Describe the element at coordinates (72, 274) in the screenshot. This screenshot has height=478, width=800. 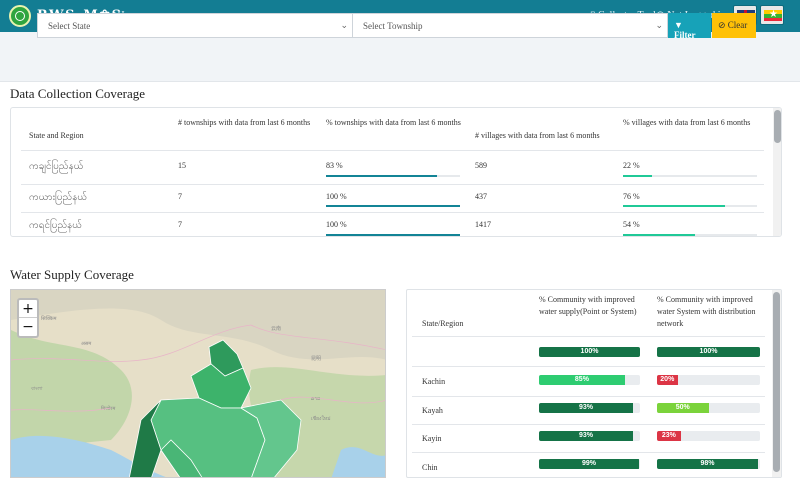
I see `water-title: Water Supply Coverage` at that location.